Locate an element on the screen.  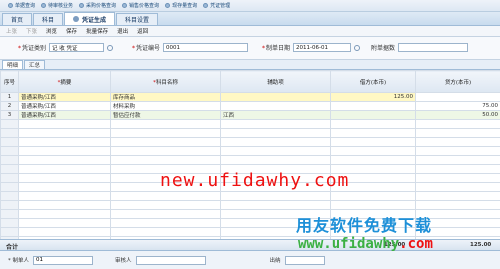
tab-summary: 汇总 is located at coordinates (35, 64).